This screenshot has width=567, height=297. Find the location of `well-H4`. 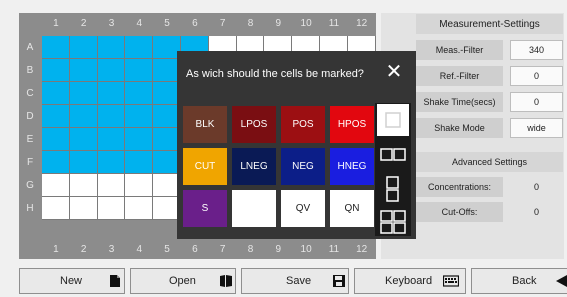

well-H4 is located at coordinates (139, 208).